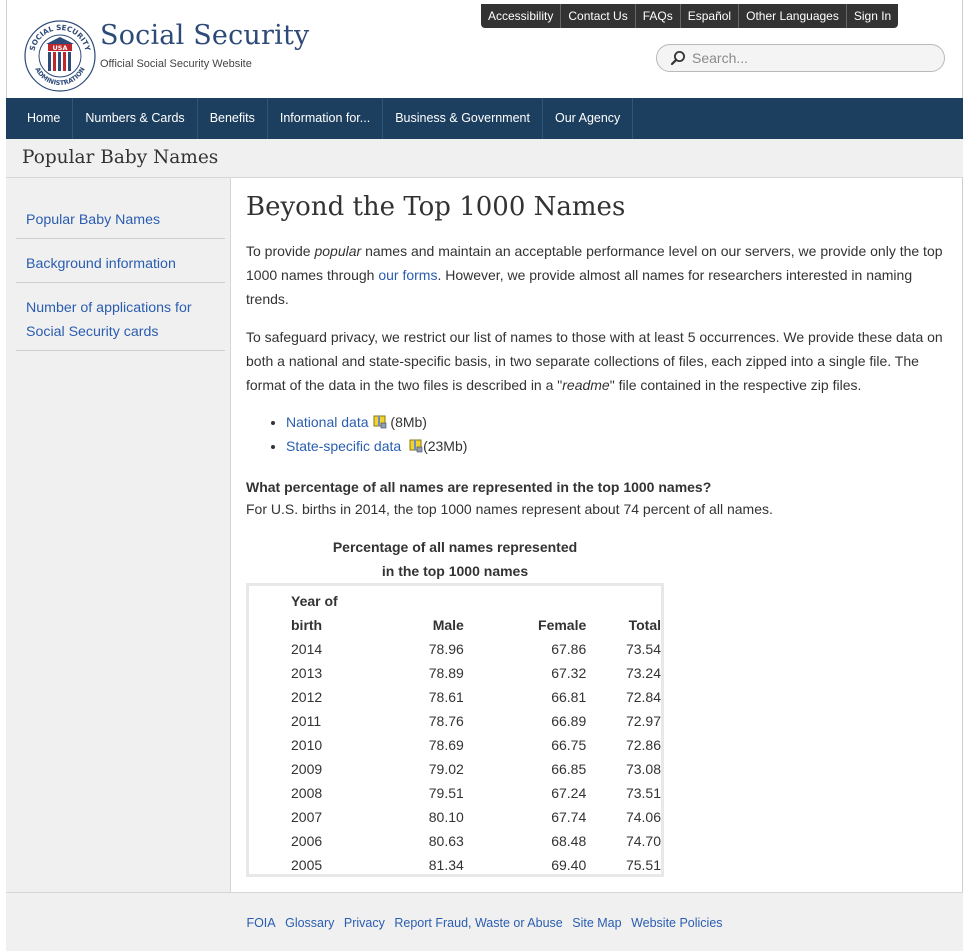 The image size is (966, 951). I want to click on nav-item-numbers-cards: Numbers & Cards, so click(135, 118).